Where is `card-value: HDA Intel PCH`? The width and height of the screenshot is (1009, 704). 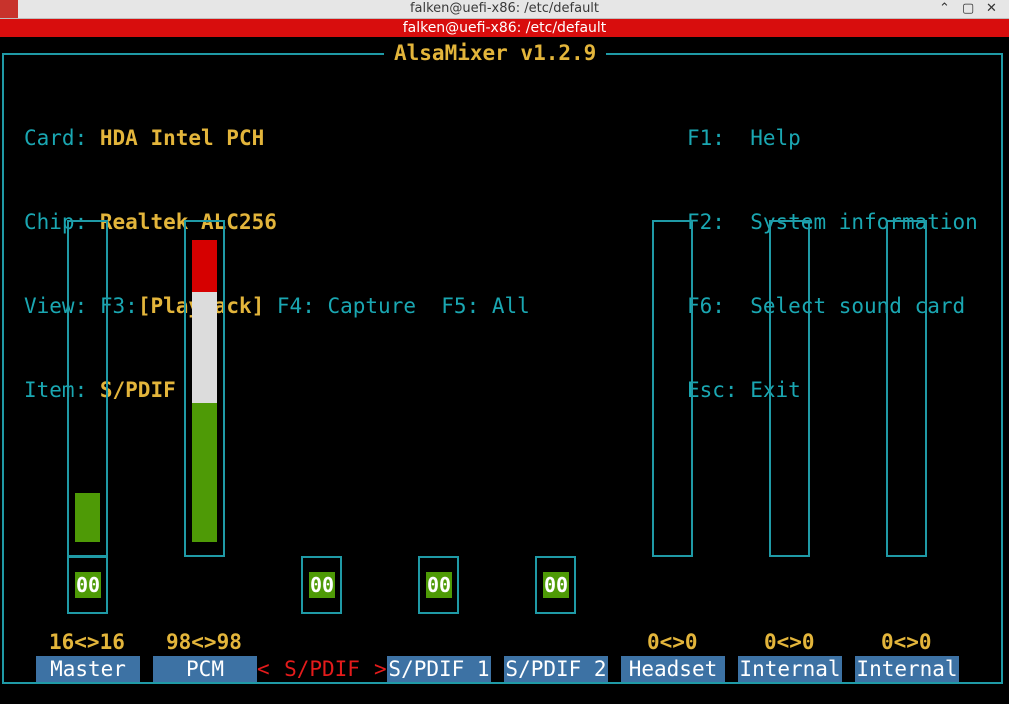
card-value: HDA Intel PCH is located at coordinates (182, 138).